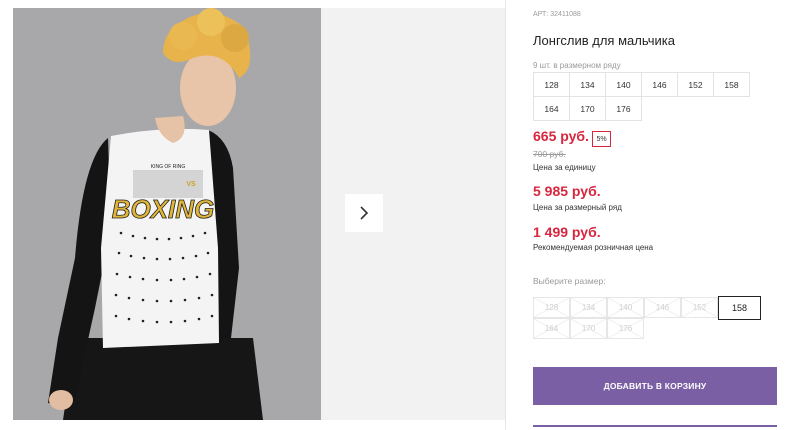  What do you see at coordinates (587, 84) in the screenshot?
I see `size-range-cell: 134` at bounding box center [587, 84].